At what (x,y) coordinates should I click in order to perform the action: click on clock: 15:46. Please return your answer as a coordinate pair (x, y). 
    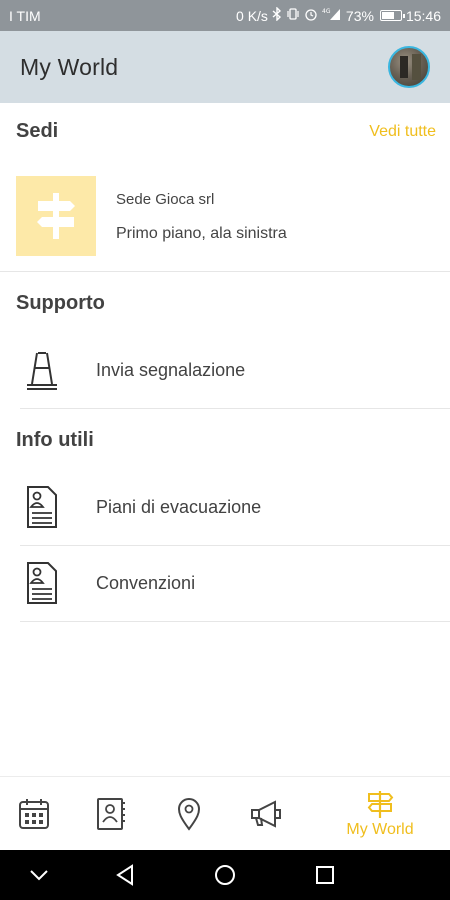
    Looking at the image, I should click on (423, 15).